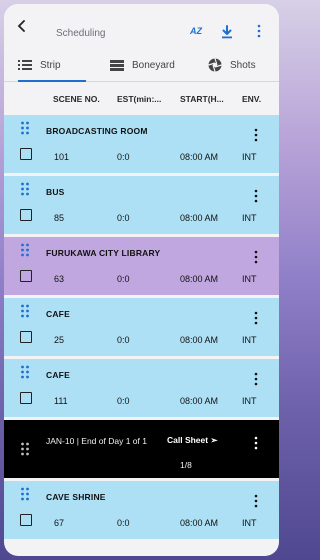  I want to click on column-header-row: SCENE NO. EST(min:... START(H... ENV., so click(141, 99).